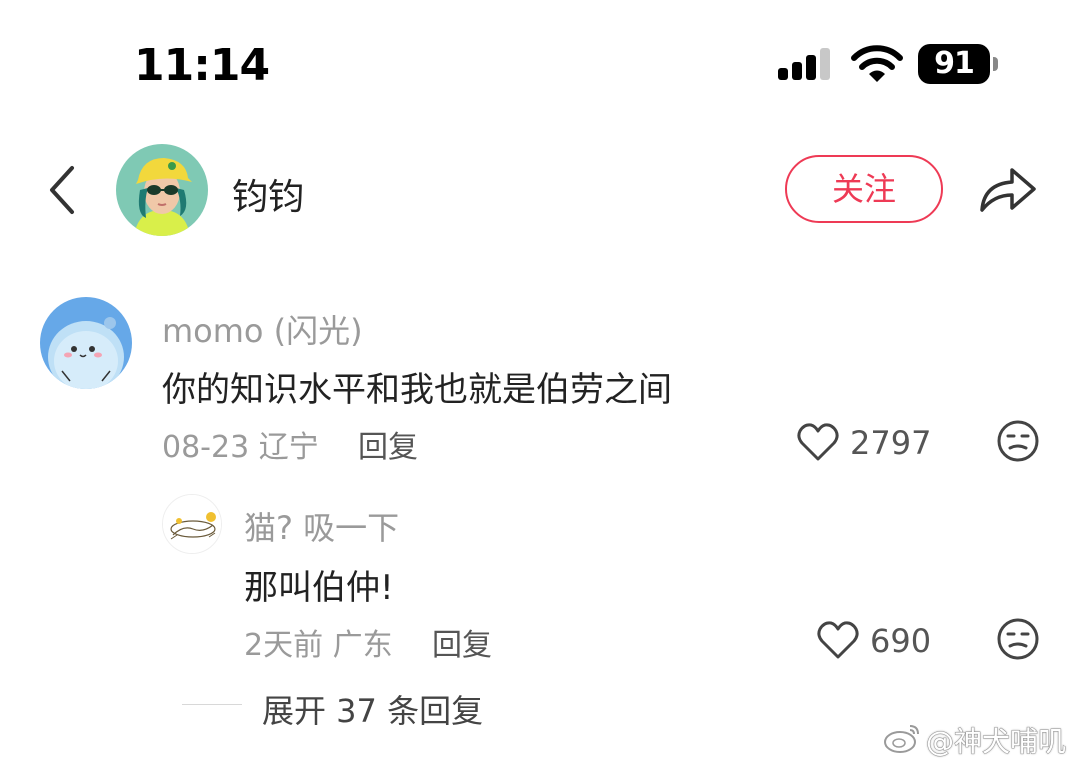 The image size is (1080, 762). What do you see at coordinates (864, 189) in the screenshot?
I see `follow-button: 关注` at bounding box center [864, 189].